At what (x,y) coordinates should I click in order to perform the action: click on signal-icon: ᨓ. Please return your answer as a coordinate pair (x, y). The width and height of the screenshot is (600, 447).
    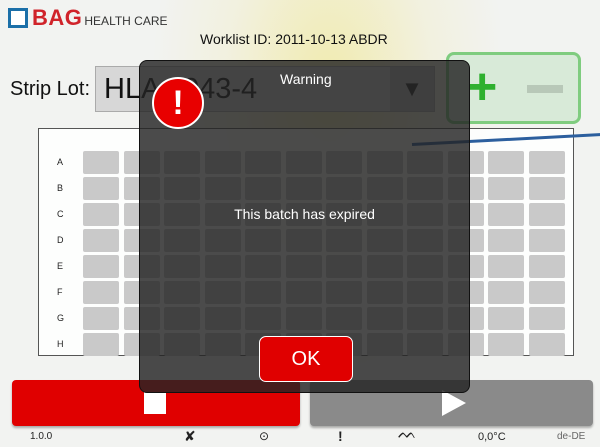
    Looking at the image, I should click on (408, 433).